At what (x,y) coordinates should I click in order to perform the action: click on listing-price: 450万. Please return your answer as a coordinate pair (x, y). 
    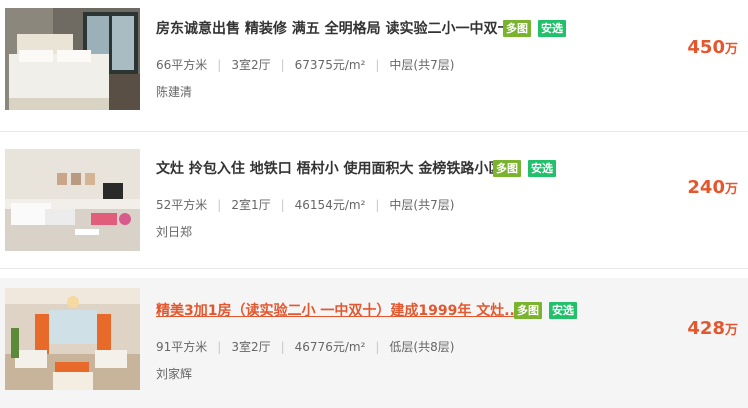
    Looking at the image, I should click on (712, 47).